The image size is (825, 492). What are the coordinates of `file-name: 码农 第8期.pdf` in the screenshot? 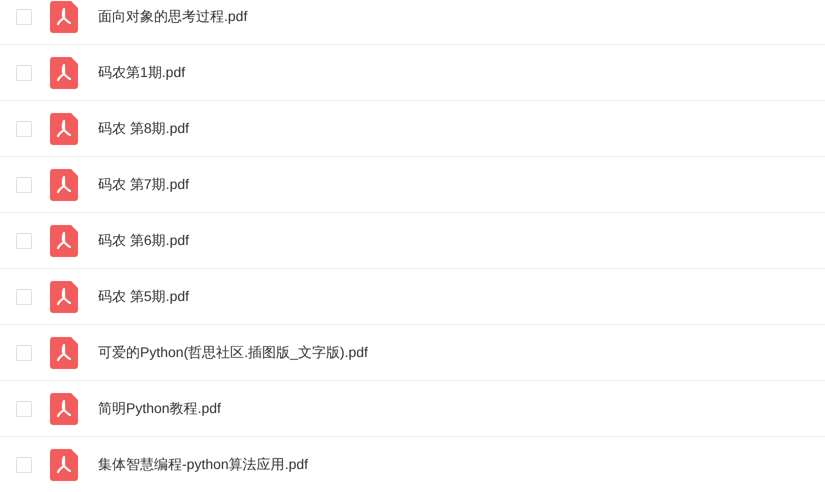 It's located at (144, 128).